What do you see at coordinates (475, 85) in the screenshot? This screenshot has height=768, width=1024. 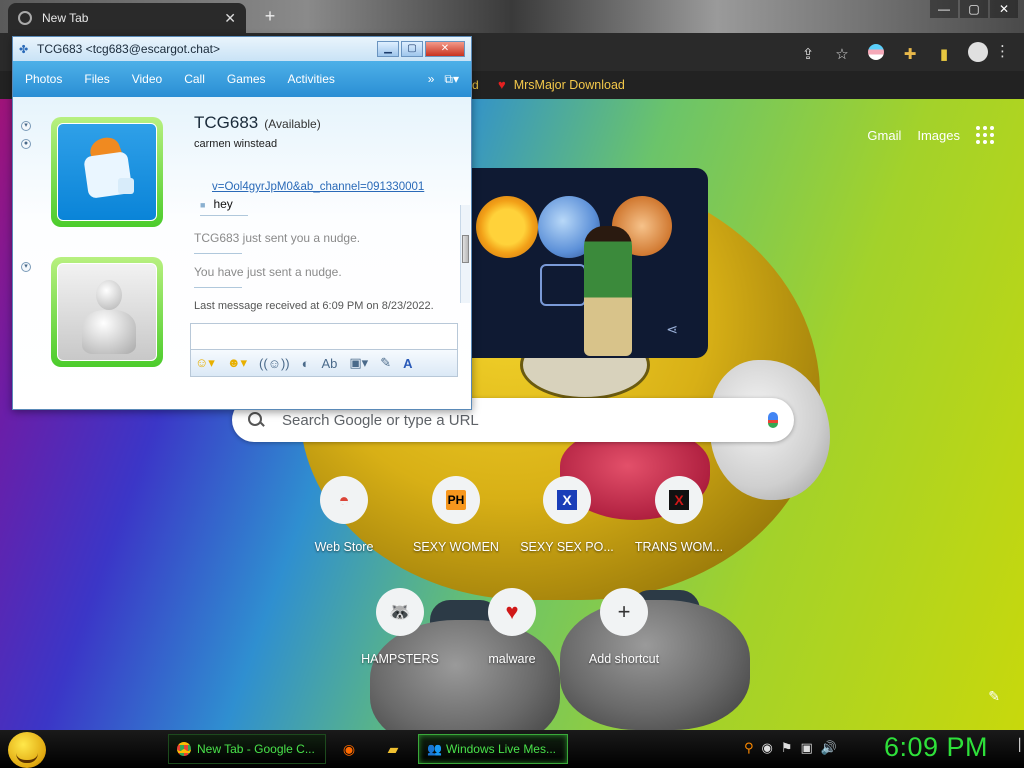 I see `bookmark-fragment: d` at bounding box center [475, 85].